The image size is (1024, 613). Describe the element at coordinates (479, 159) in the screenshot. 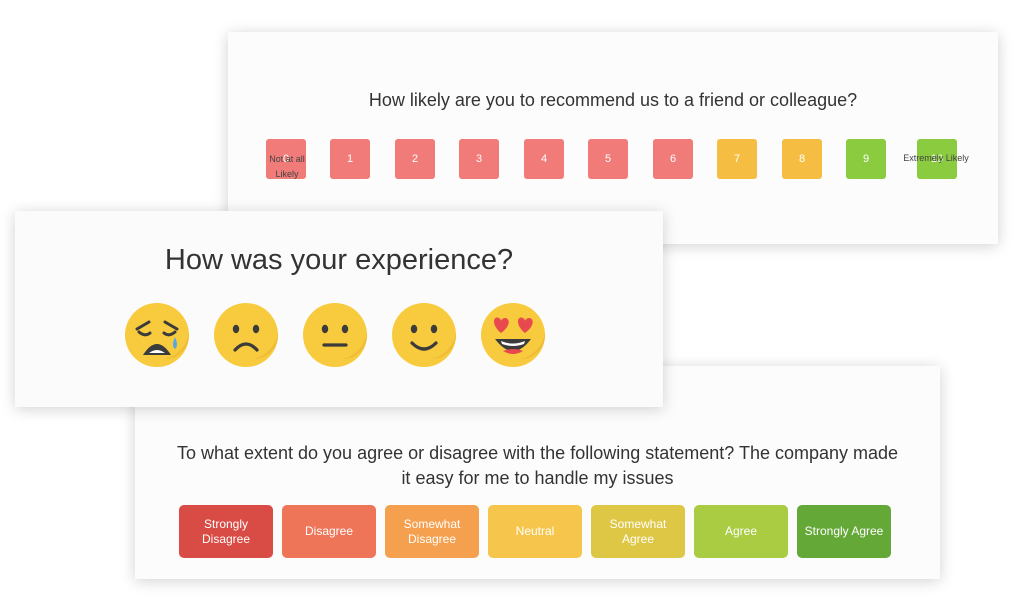

I see `nps-option-3: 3` at that location.